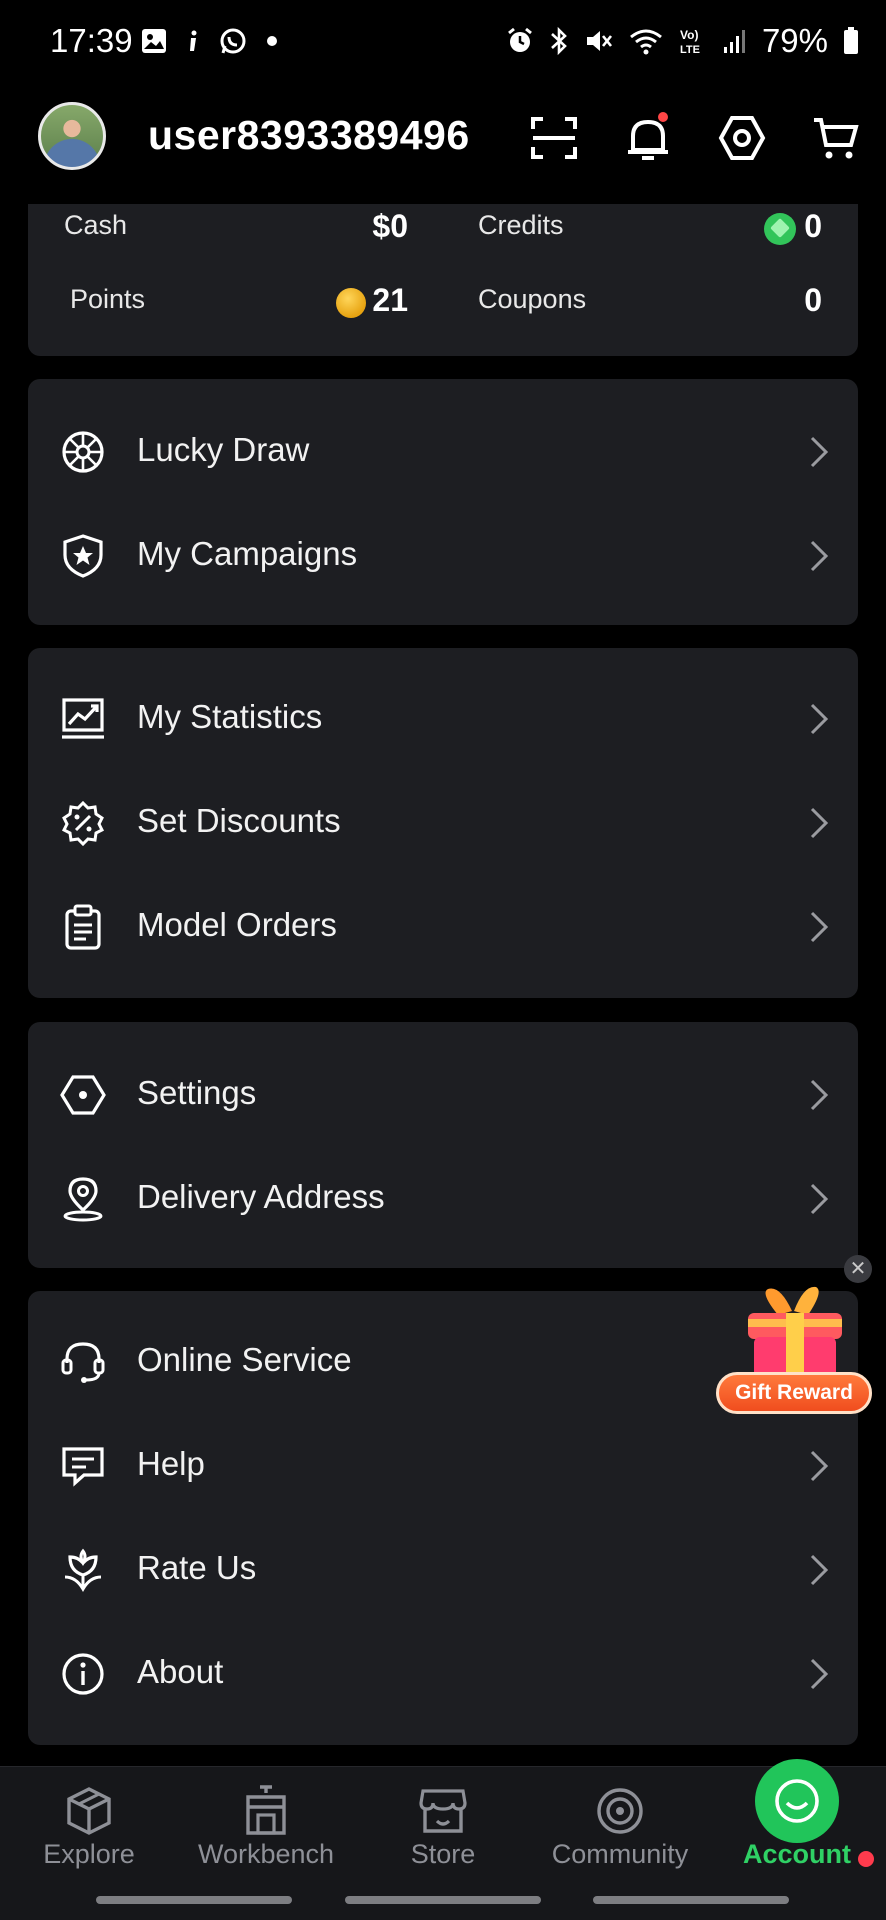 Image resolution: width=886 pixels, height=1920 pixels. What do you see at coordinates (646, 42) in the screenshot?
I see `wifi-icon` at bounding box center [646, 42].